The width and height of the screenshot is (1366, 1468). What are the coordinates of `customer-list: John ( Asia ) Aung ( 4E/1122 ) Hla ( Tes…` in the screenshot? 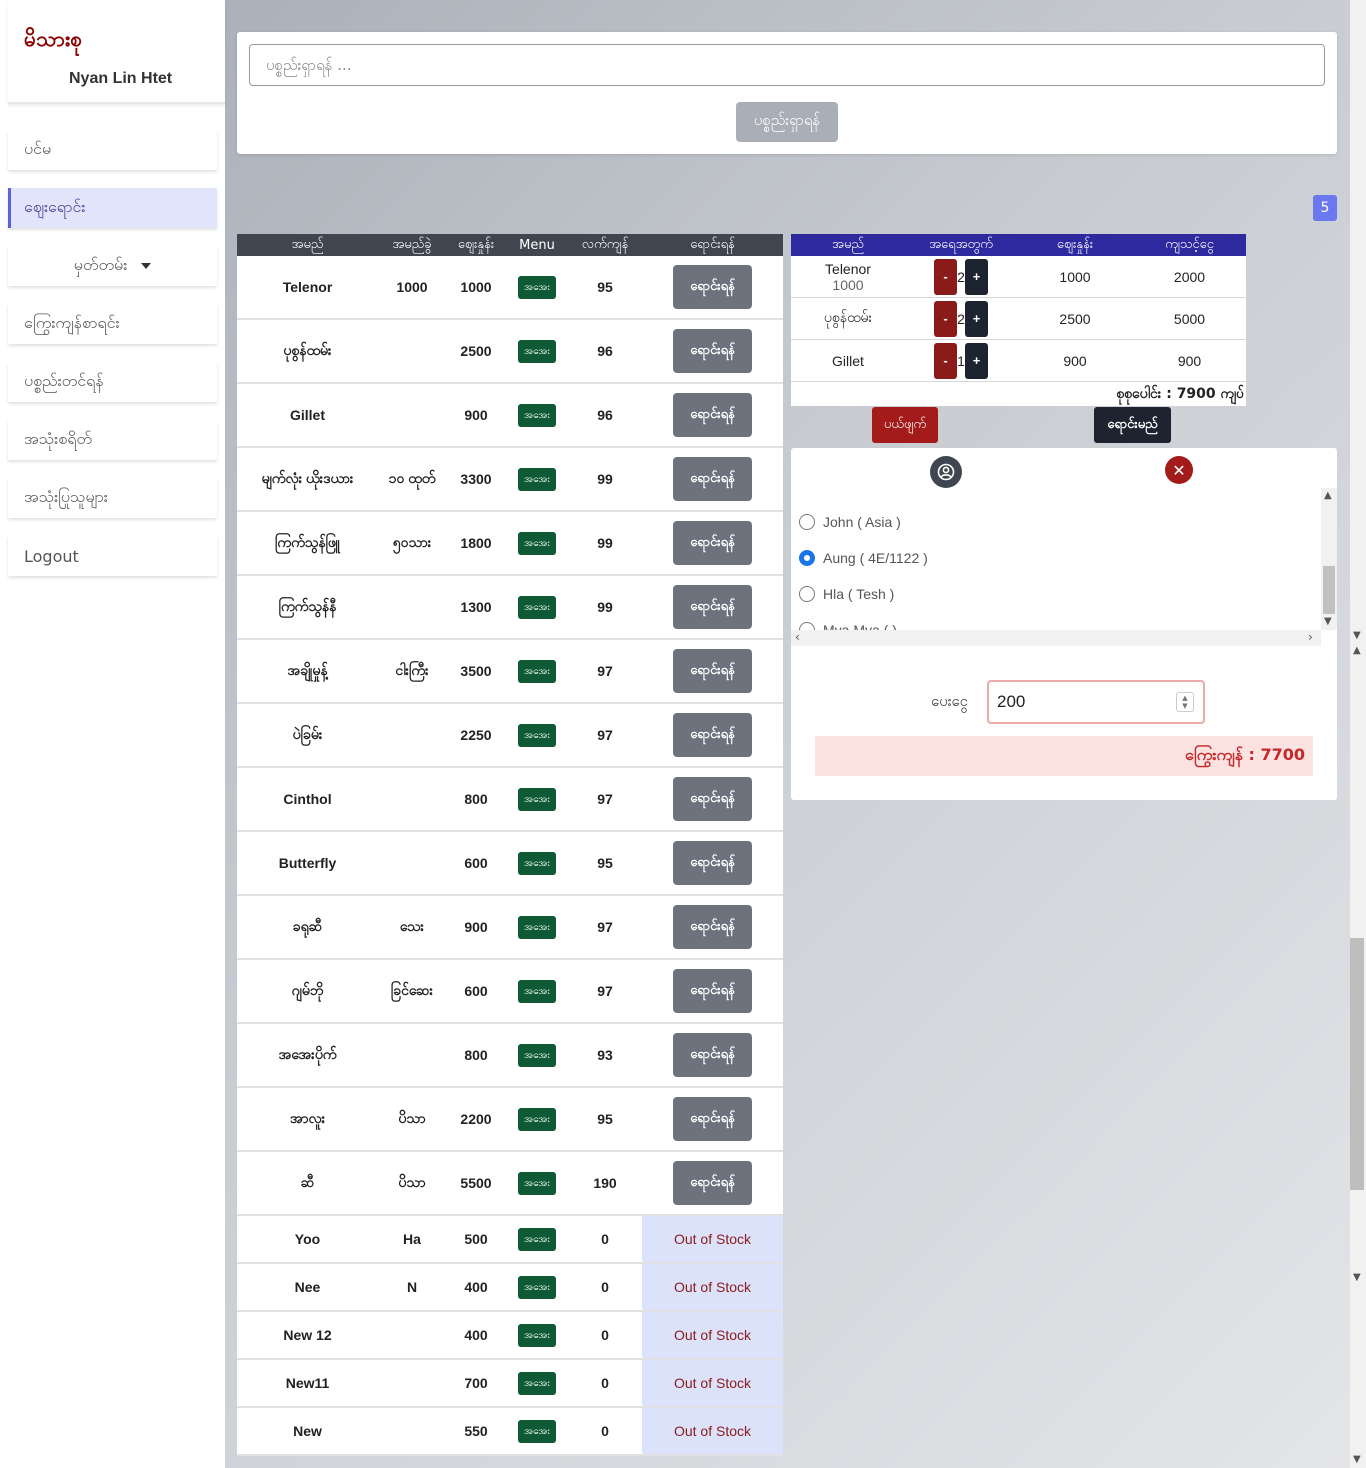 It's located at (1064, 568).